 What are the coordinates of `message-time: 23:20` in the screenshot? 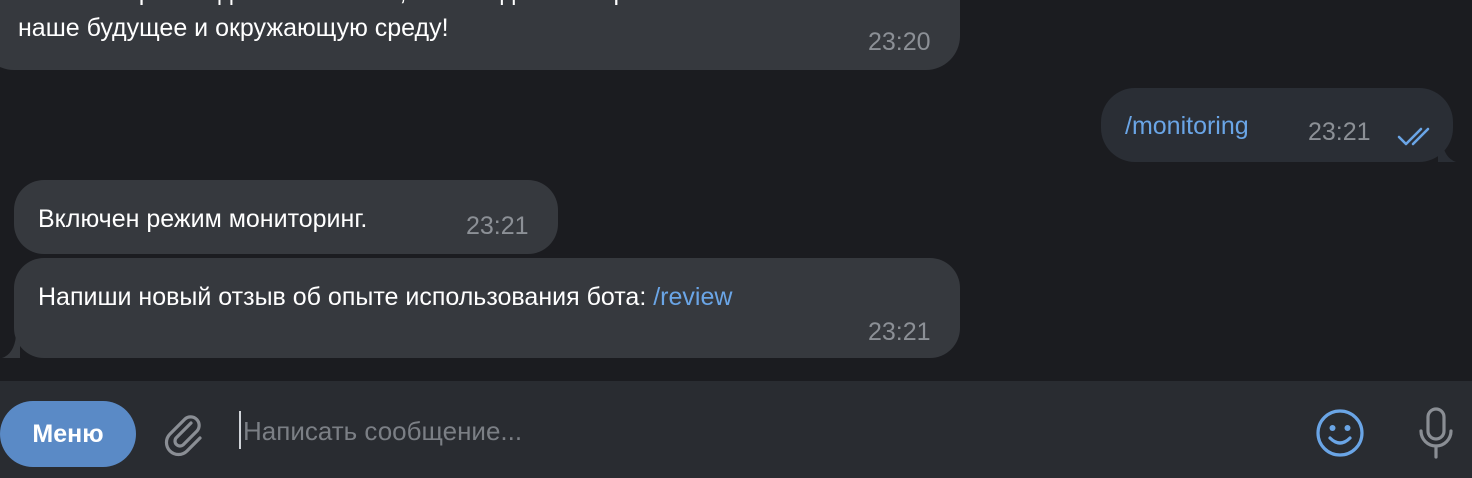 It's located at (899, 42).